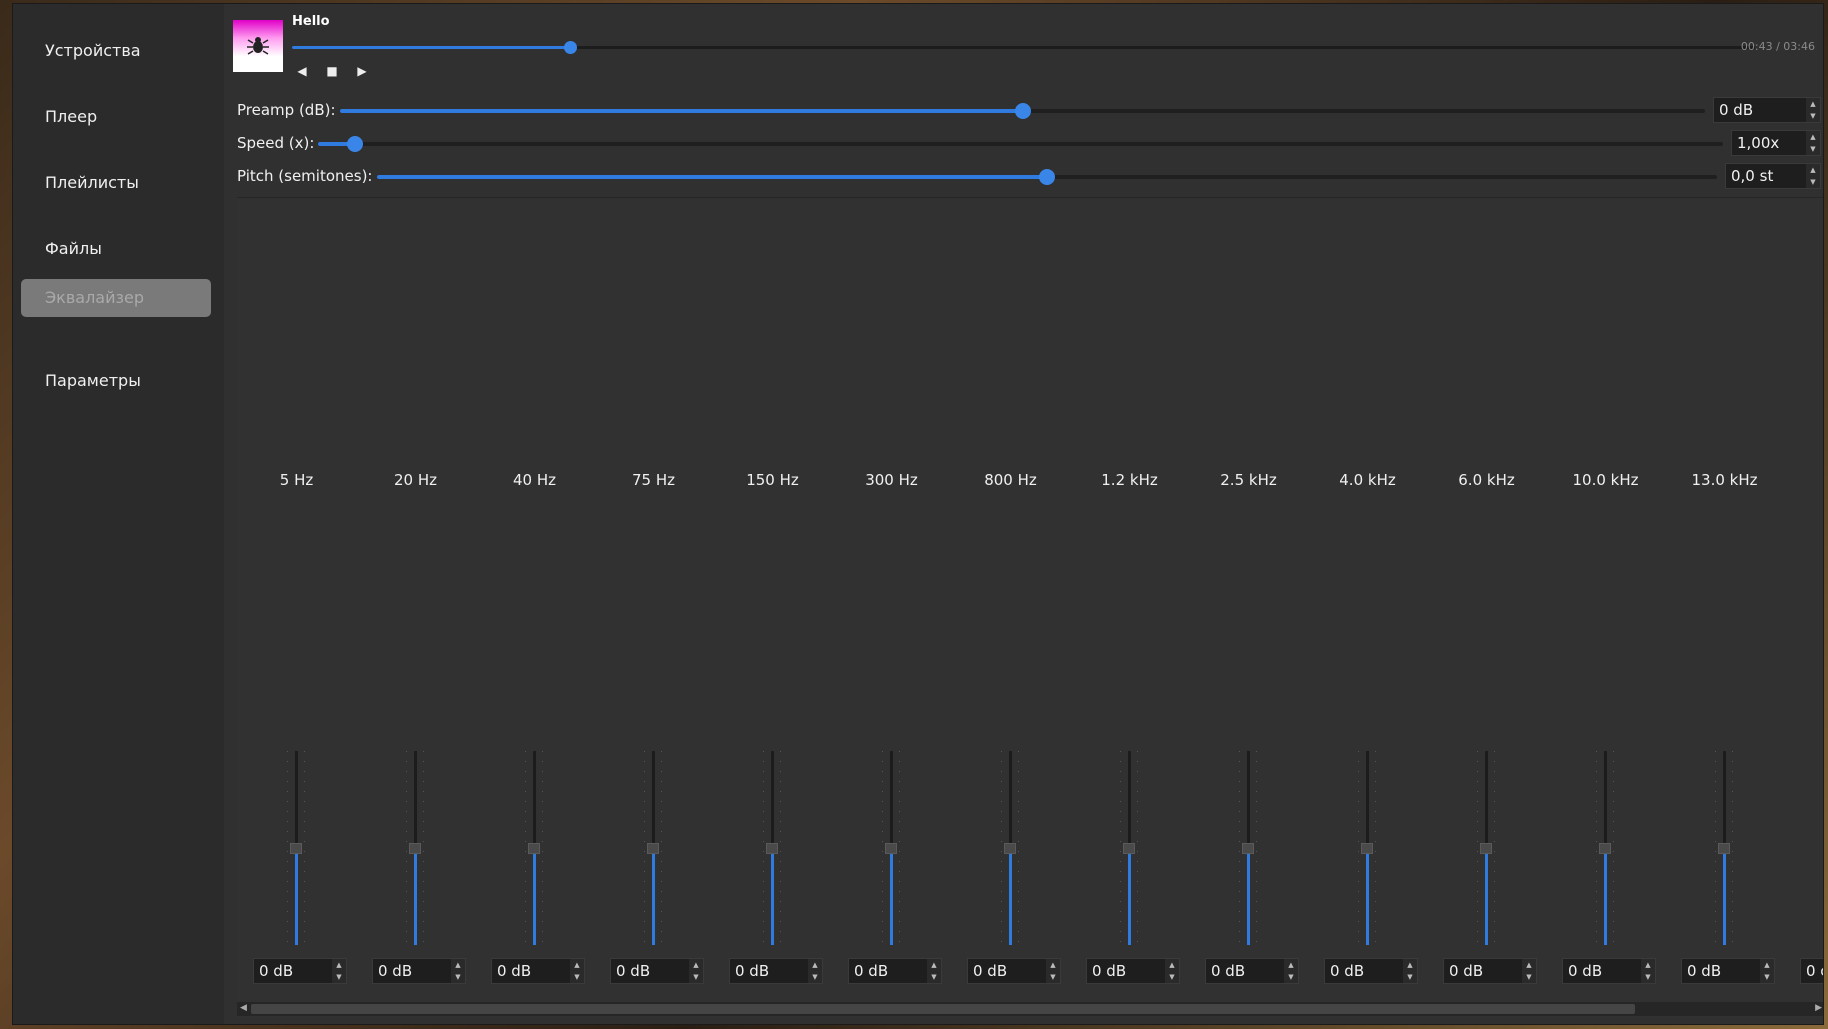 The width and height of the screenshot is (1828, 1029). I want to click on eq-band: 5 Hz 0 dB ▲ ▼, so click(296, 608).